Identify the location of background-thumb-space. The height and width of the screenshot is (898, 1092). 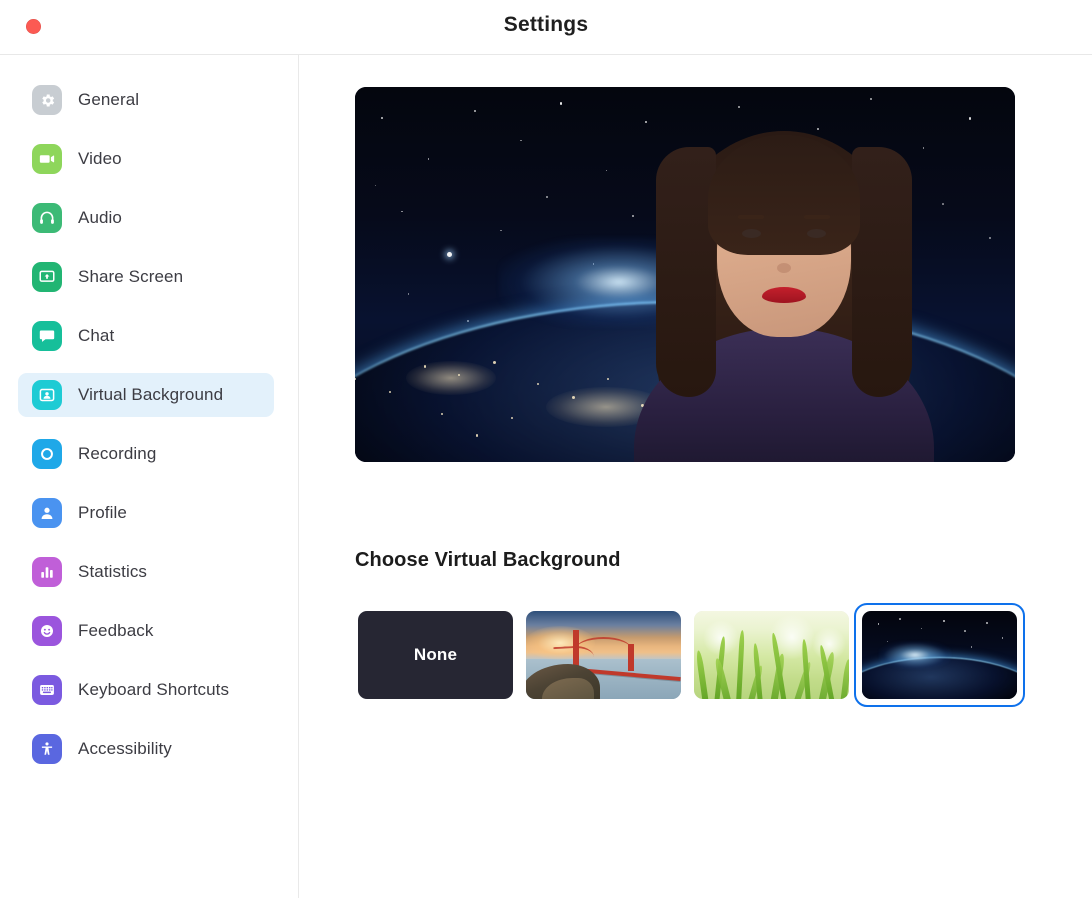
(939, 655).